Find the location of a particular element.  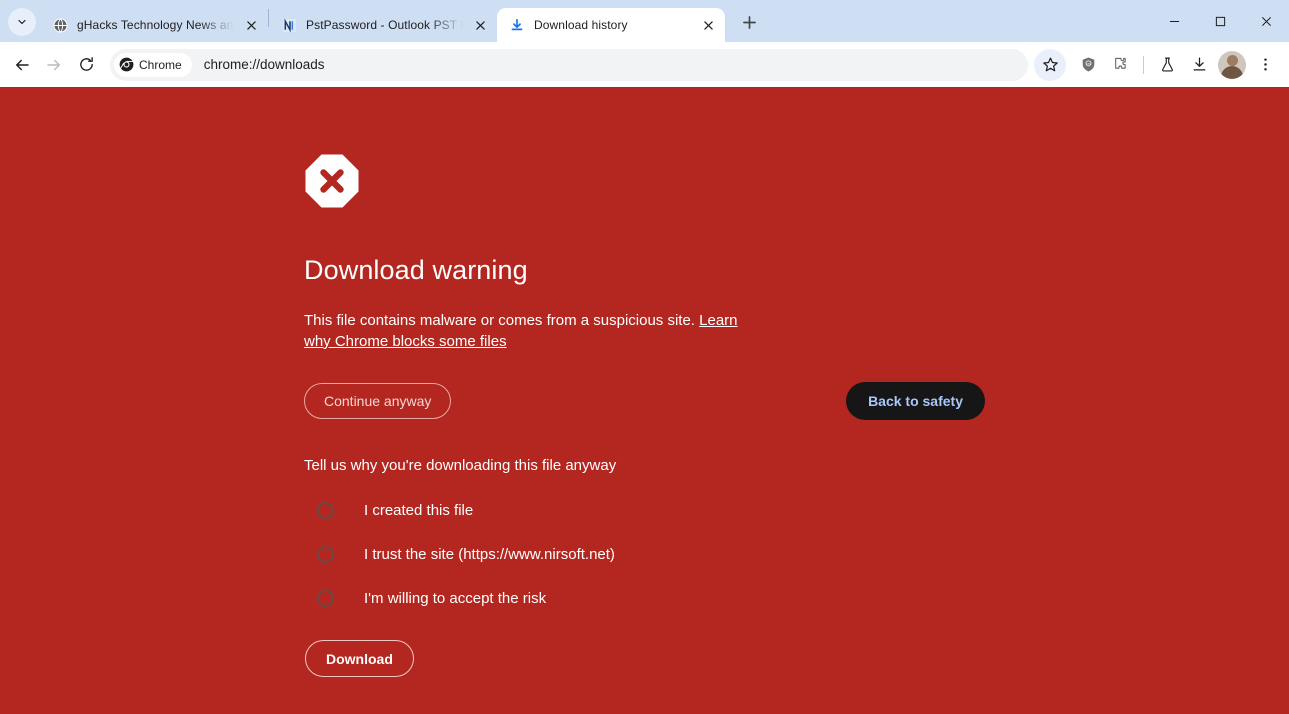

tab-ghacks: gHacks Technology News and A is located at coordinates (154, 25).